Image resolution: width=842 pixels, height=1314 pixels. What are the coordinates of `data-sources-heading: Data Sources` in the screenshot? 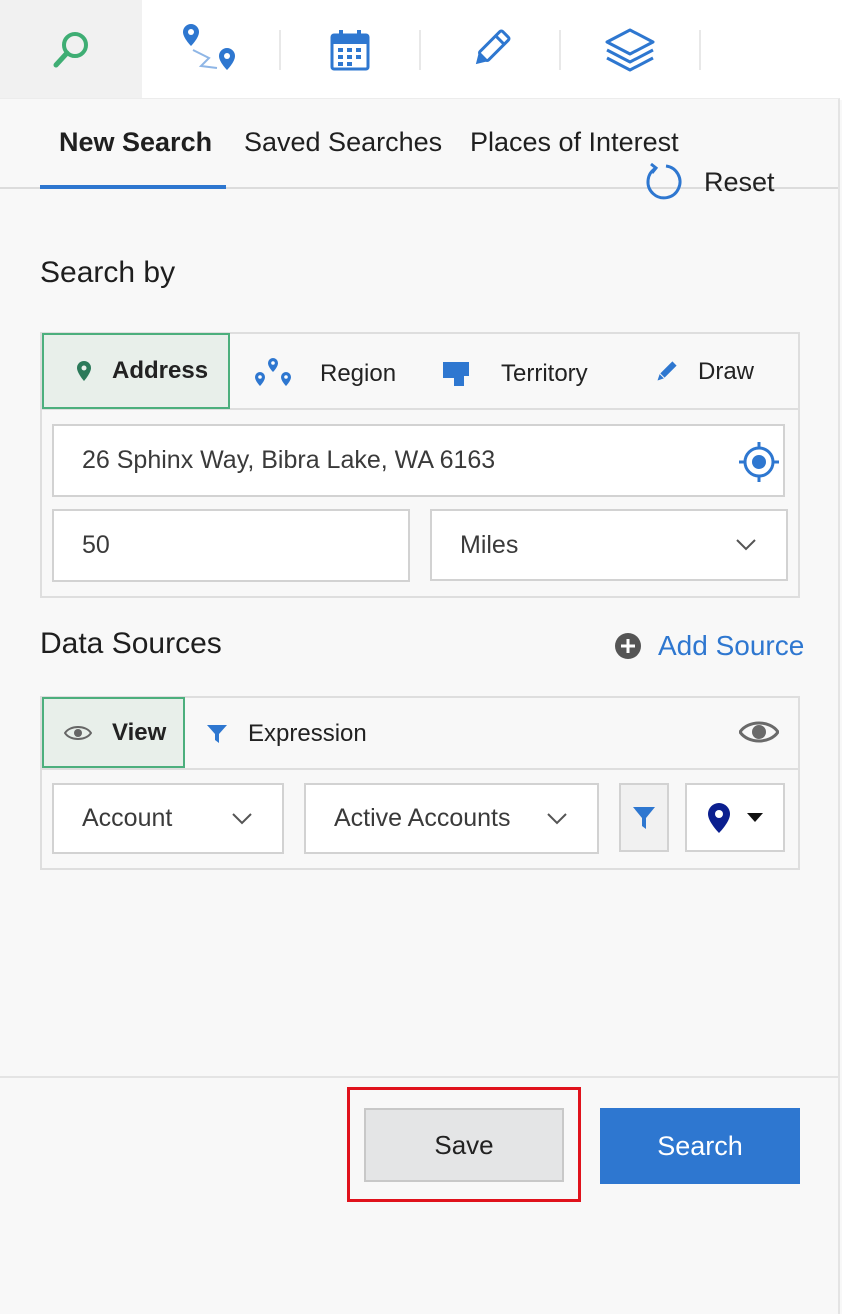 It's located at (131, 643).